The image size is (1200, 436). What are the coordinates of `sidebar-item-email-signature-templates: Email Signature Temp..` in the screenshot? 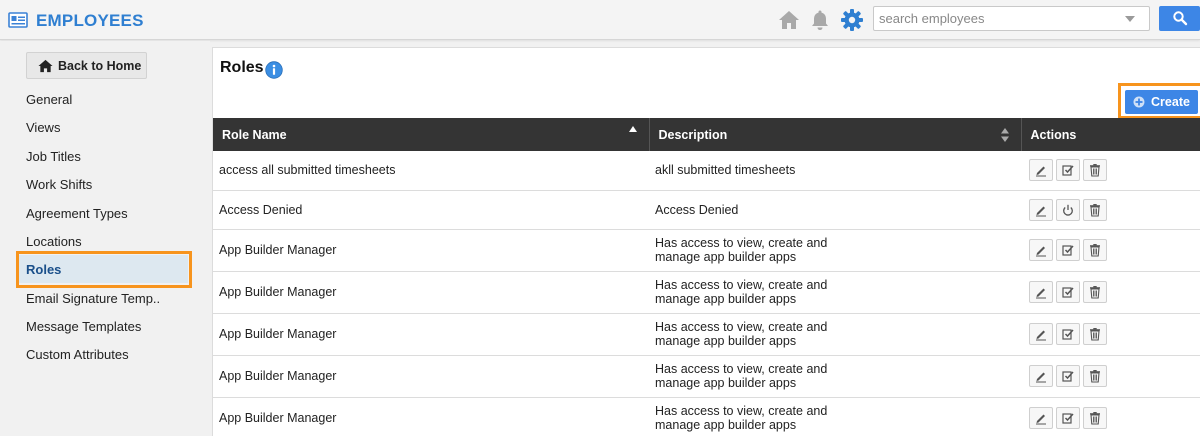 It's located at (102, 298).